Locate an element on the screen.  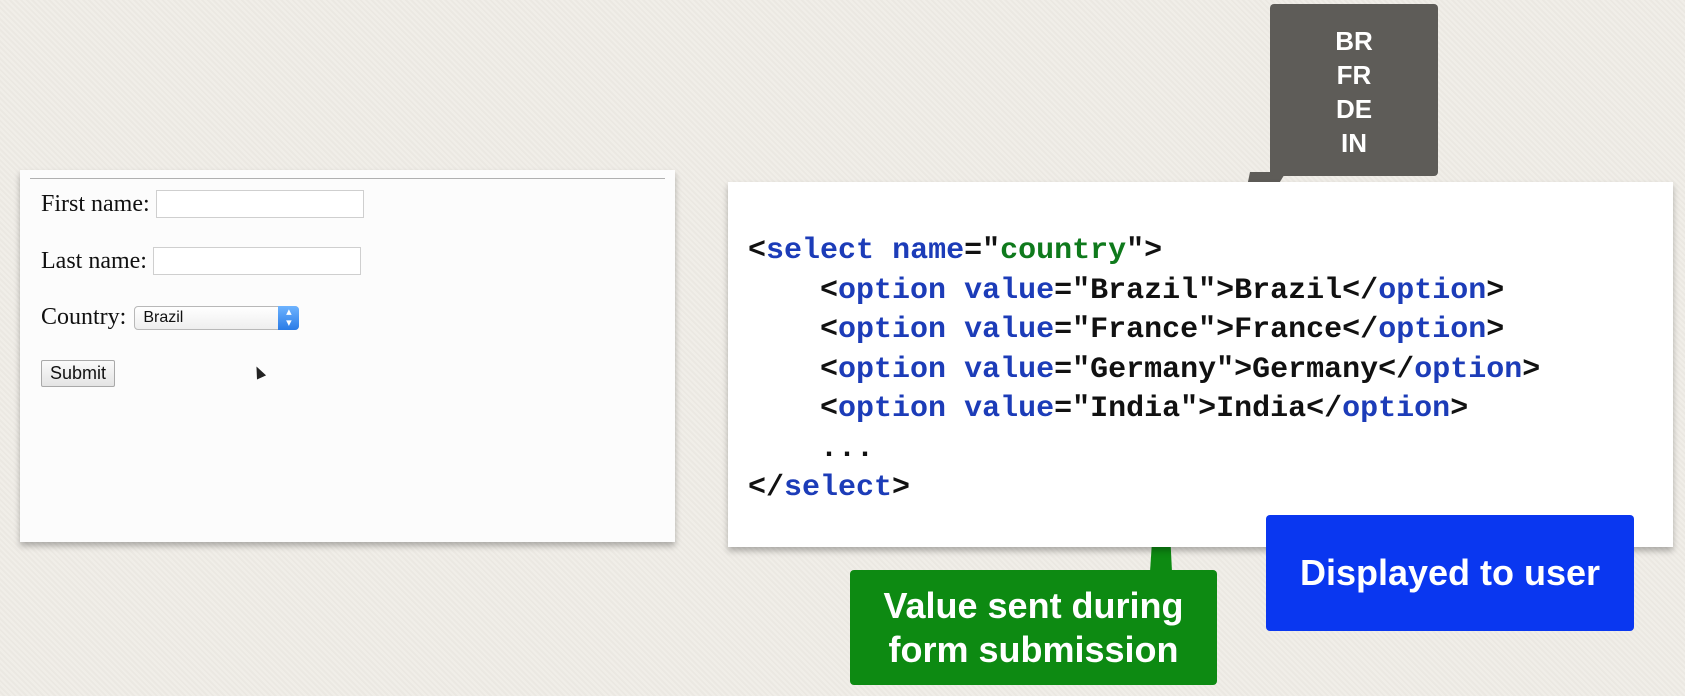
code-option-text: France is located at coordinates (1288, 330).